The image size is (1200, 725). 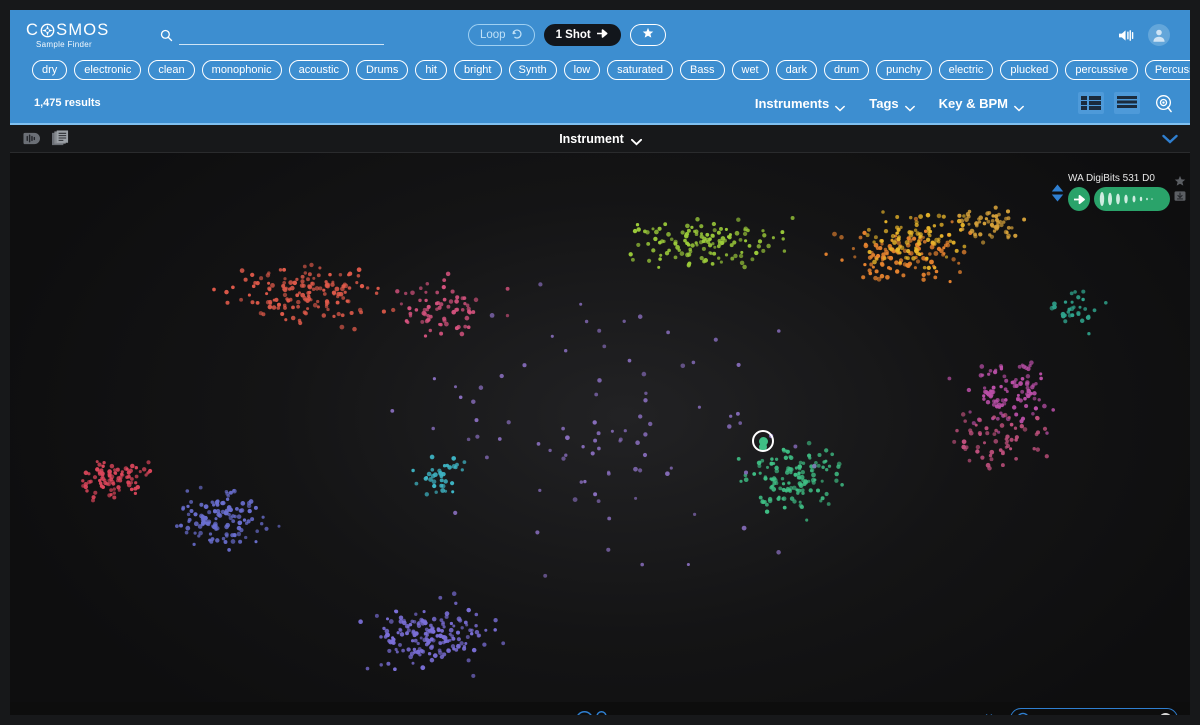 What do you see at coordinates (532, 70) in the screenshot?
I see `tag-pill: Synth` at bounding box center [532, 70].